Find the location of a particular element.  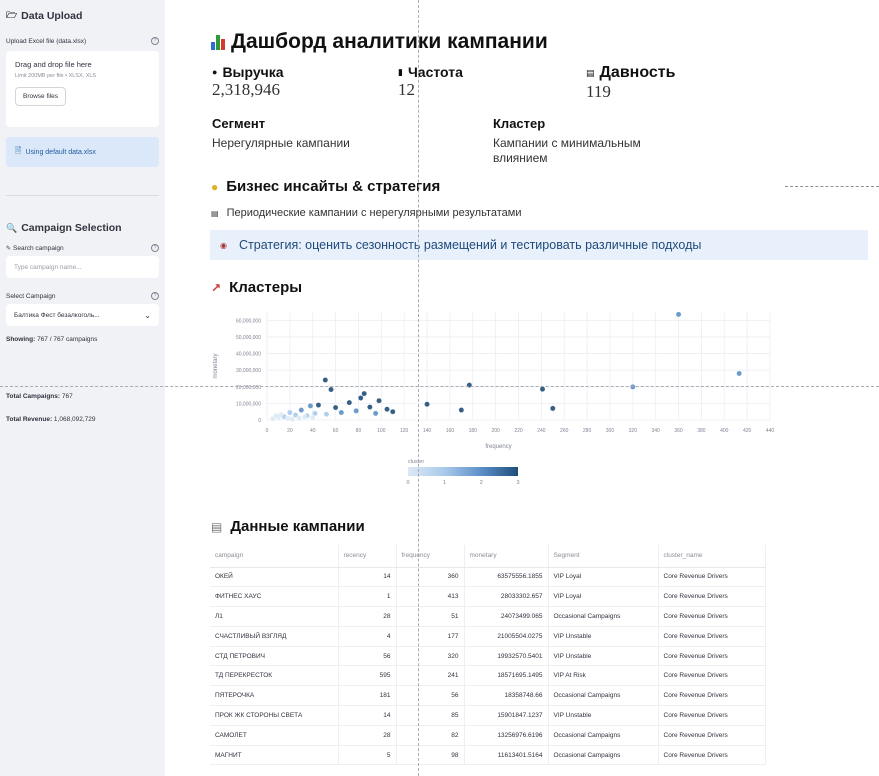

table-cell-recency: 56 is located at coordinates (367, 656).